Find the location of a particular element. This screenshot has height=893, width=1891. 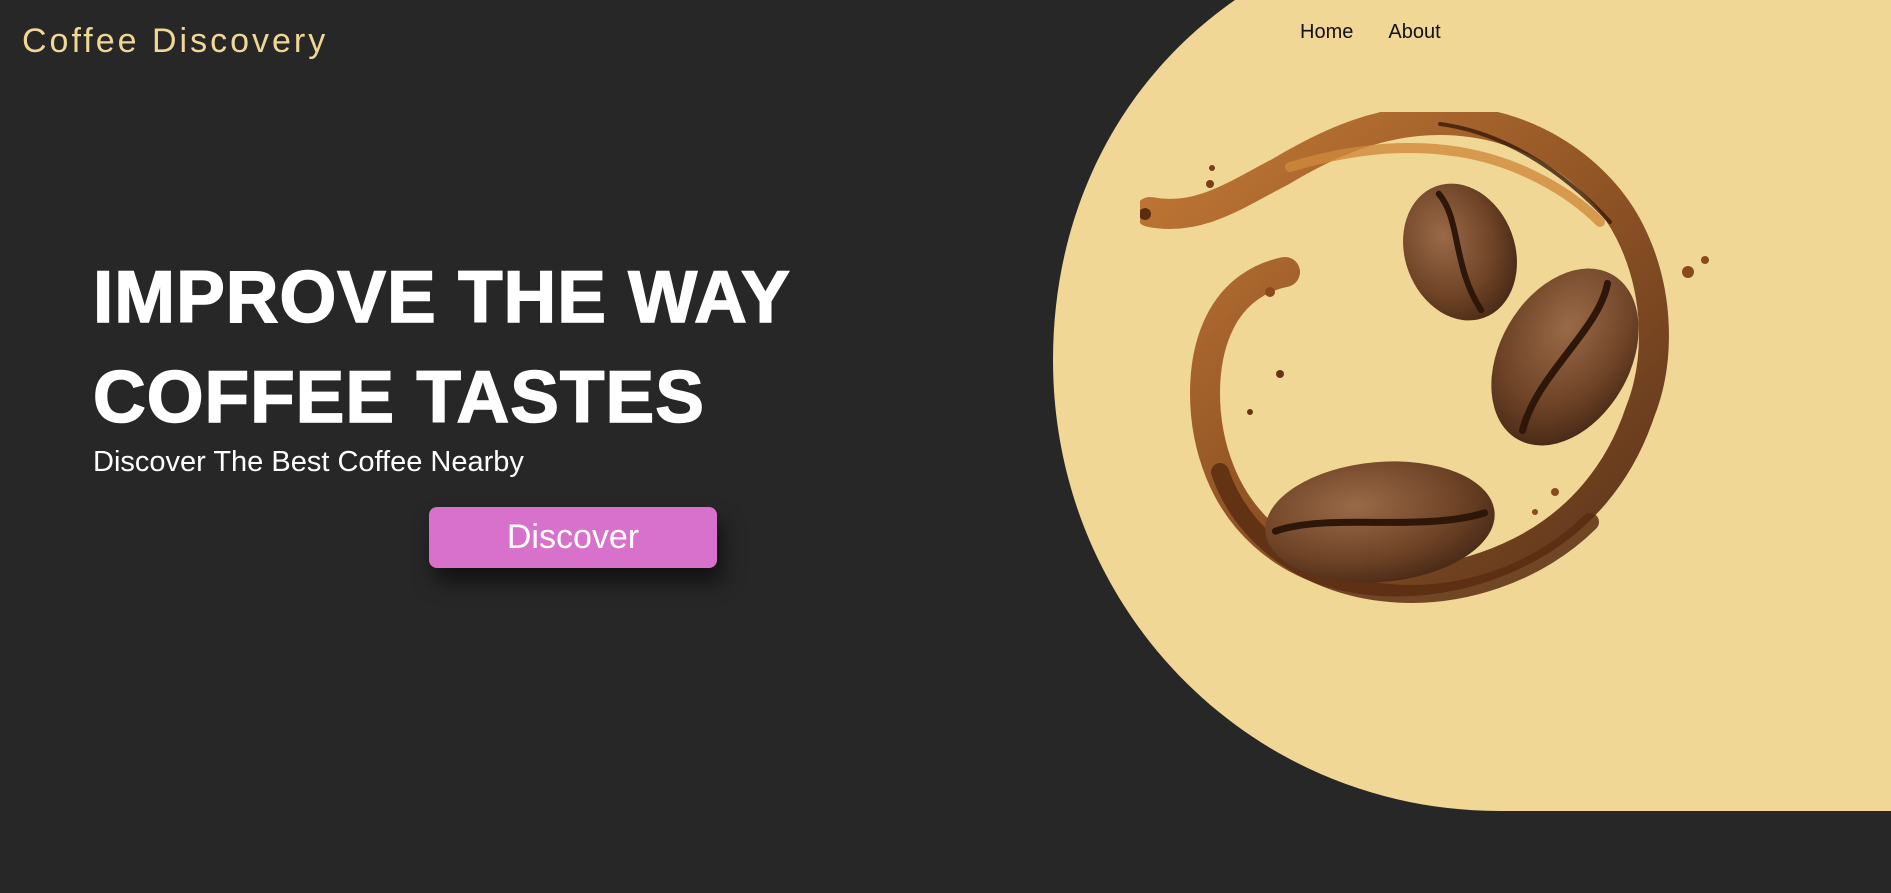

hero-headline-line2: COFFEE TASTES is located at coordinates (398, 397).